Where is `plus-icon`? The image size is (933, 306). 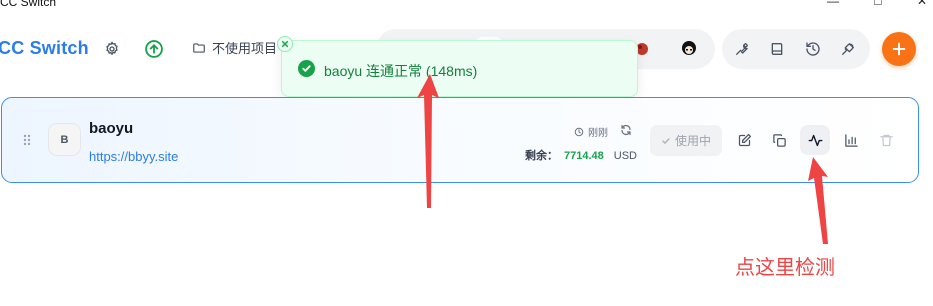
plus-icon is located at coordinates (899, 49).